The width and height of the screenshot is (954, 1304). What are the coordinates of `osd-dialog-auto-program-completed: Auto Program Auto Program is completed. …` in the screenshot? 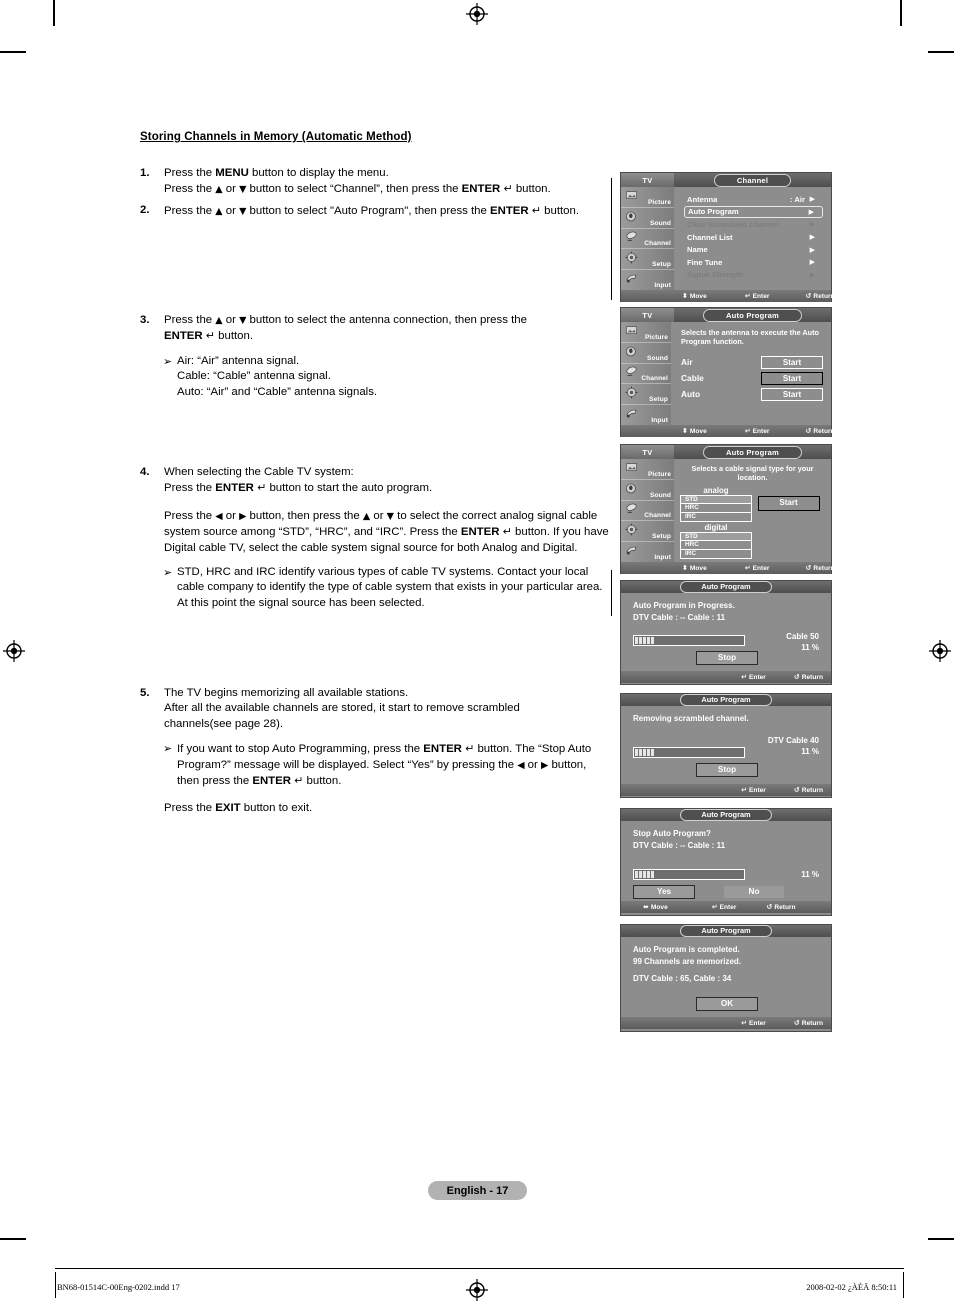 It's located at (726, 978).